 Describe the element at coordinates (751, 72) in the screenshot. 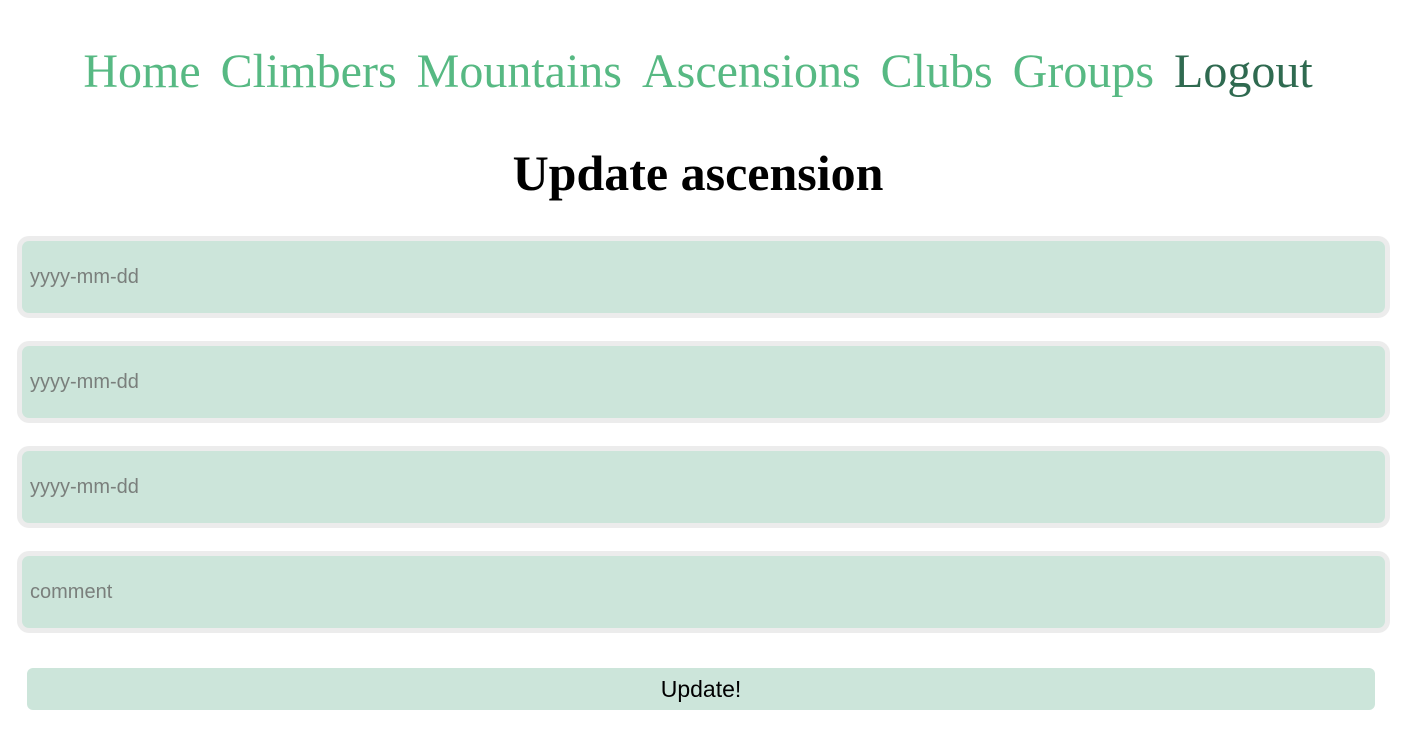

I see `nav-link-ascensions: Ascensions` at that location.